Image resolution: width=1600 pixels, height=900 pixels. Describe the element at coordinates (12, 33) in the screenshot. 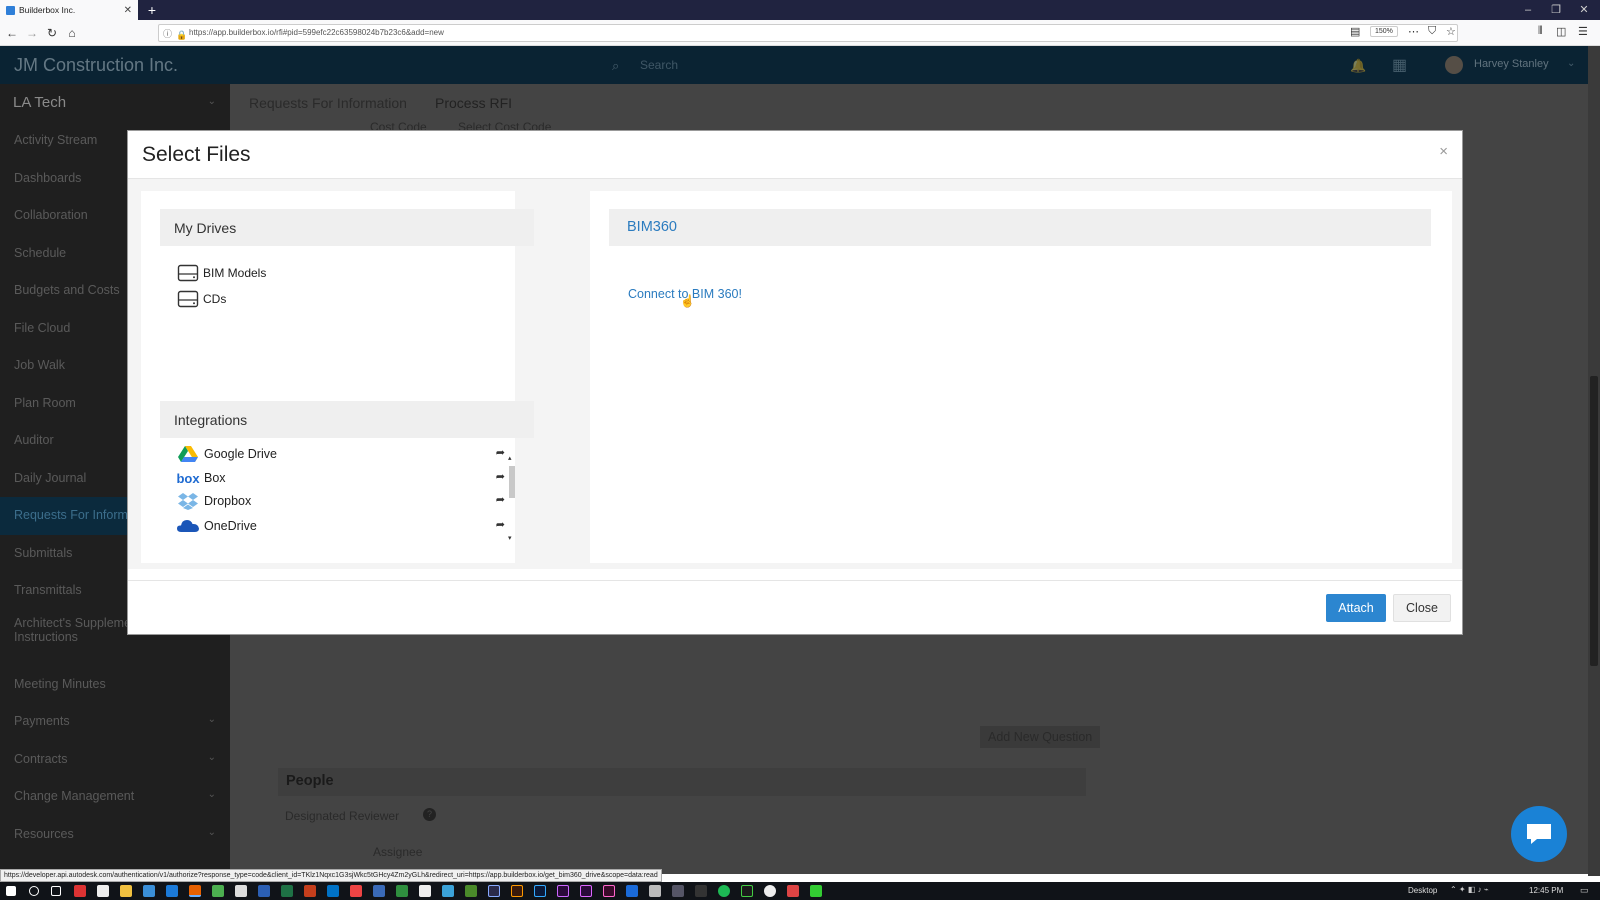

I see `back-icon: ←` at that location.